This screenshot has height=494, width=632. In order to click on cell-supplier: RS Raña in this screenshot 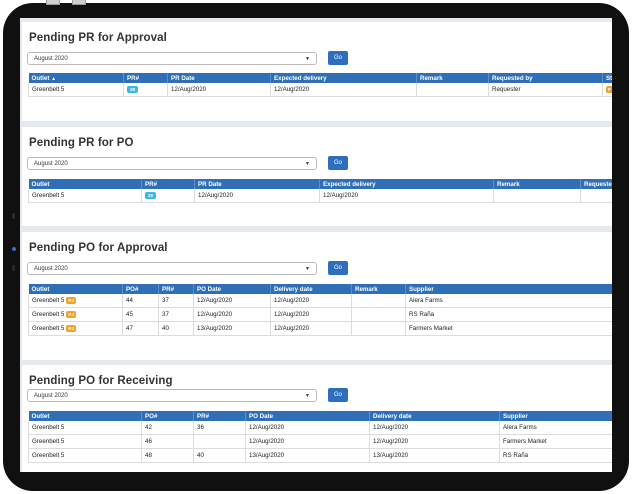, I will do `click(508, 314)`.